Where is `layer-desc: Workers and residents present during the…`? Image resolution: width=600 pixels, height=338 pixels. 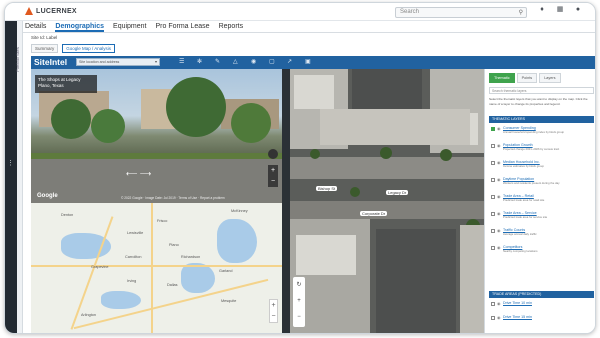 layer-desc: Workers and residents present during the… is located at coordinates (531, 183).